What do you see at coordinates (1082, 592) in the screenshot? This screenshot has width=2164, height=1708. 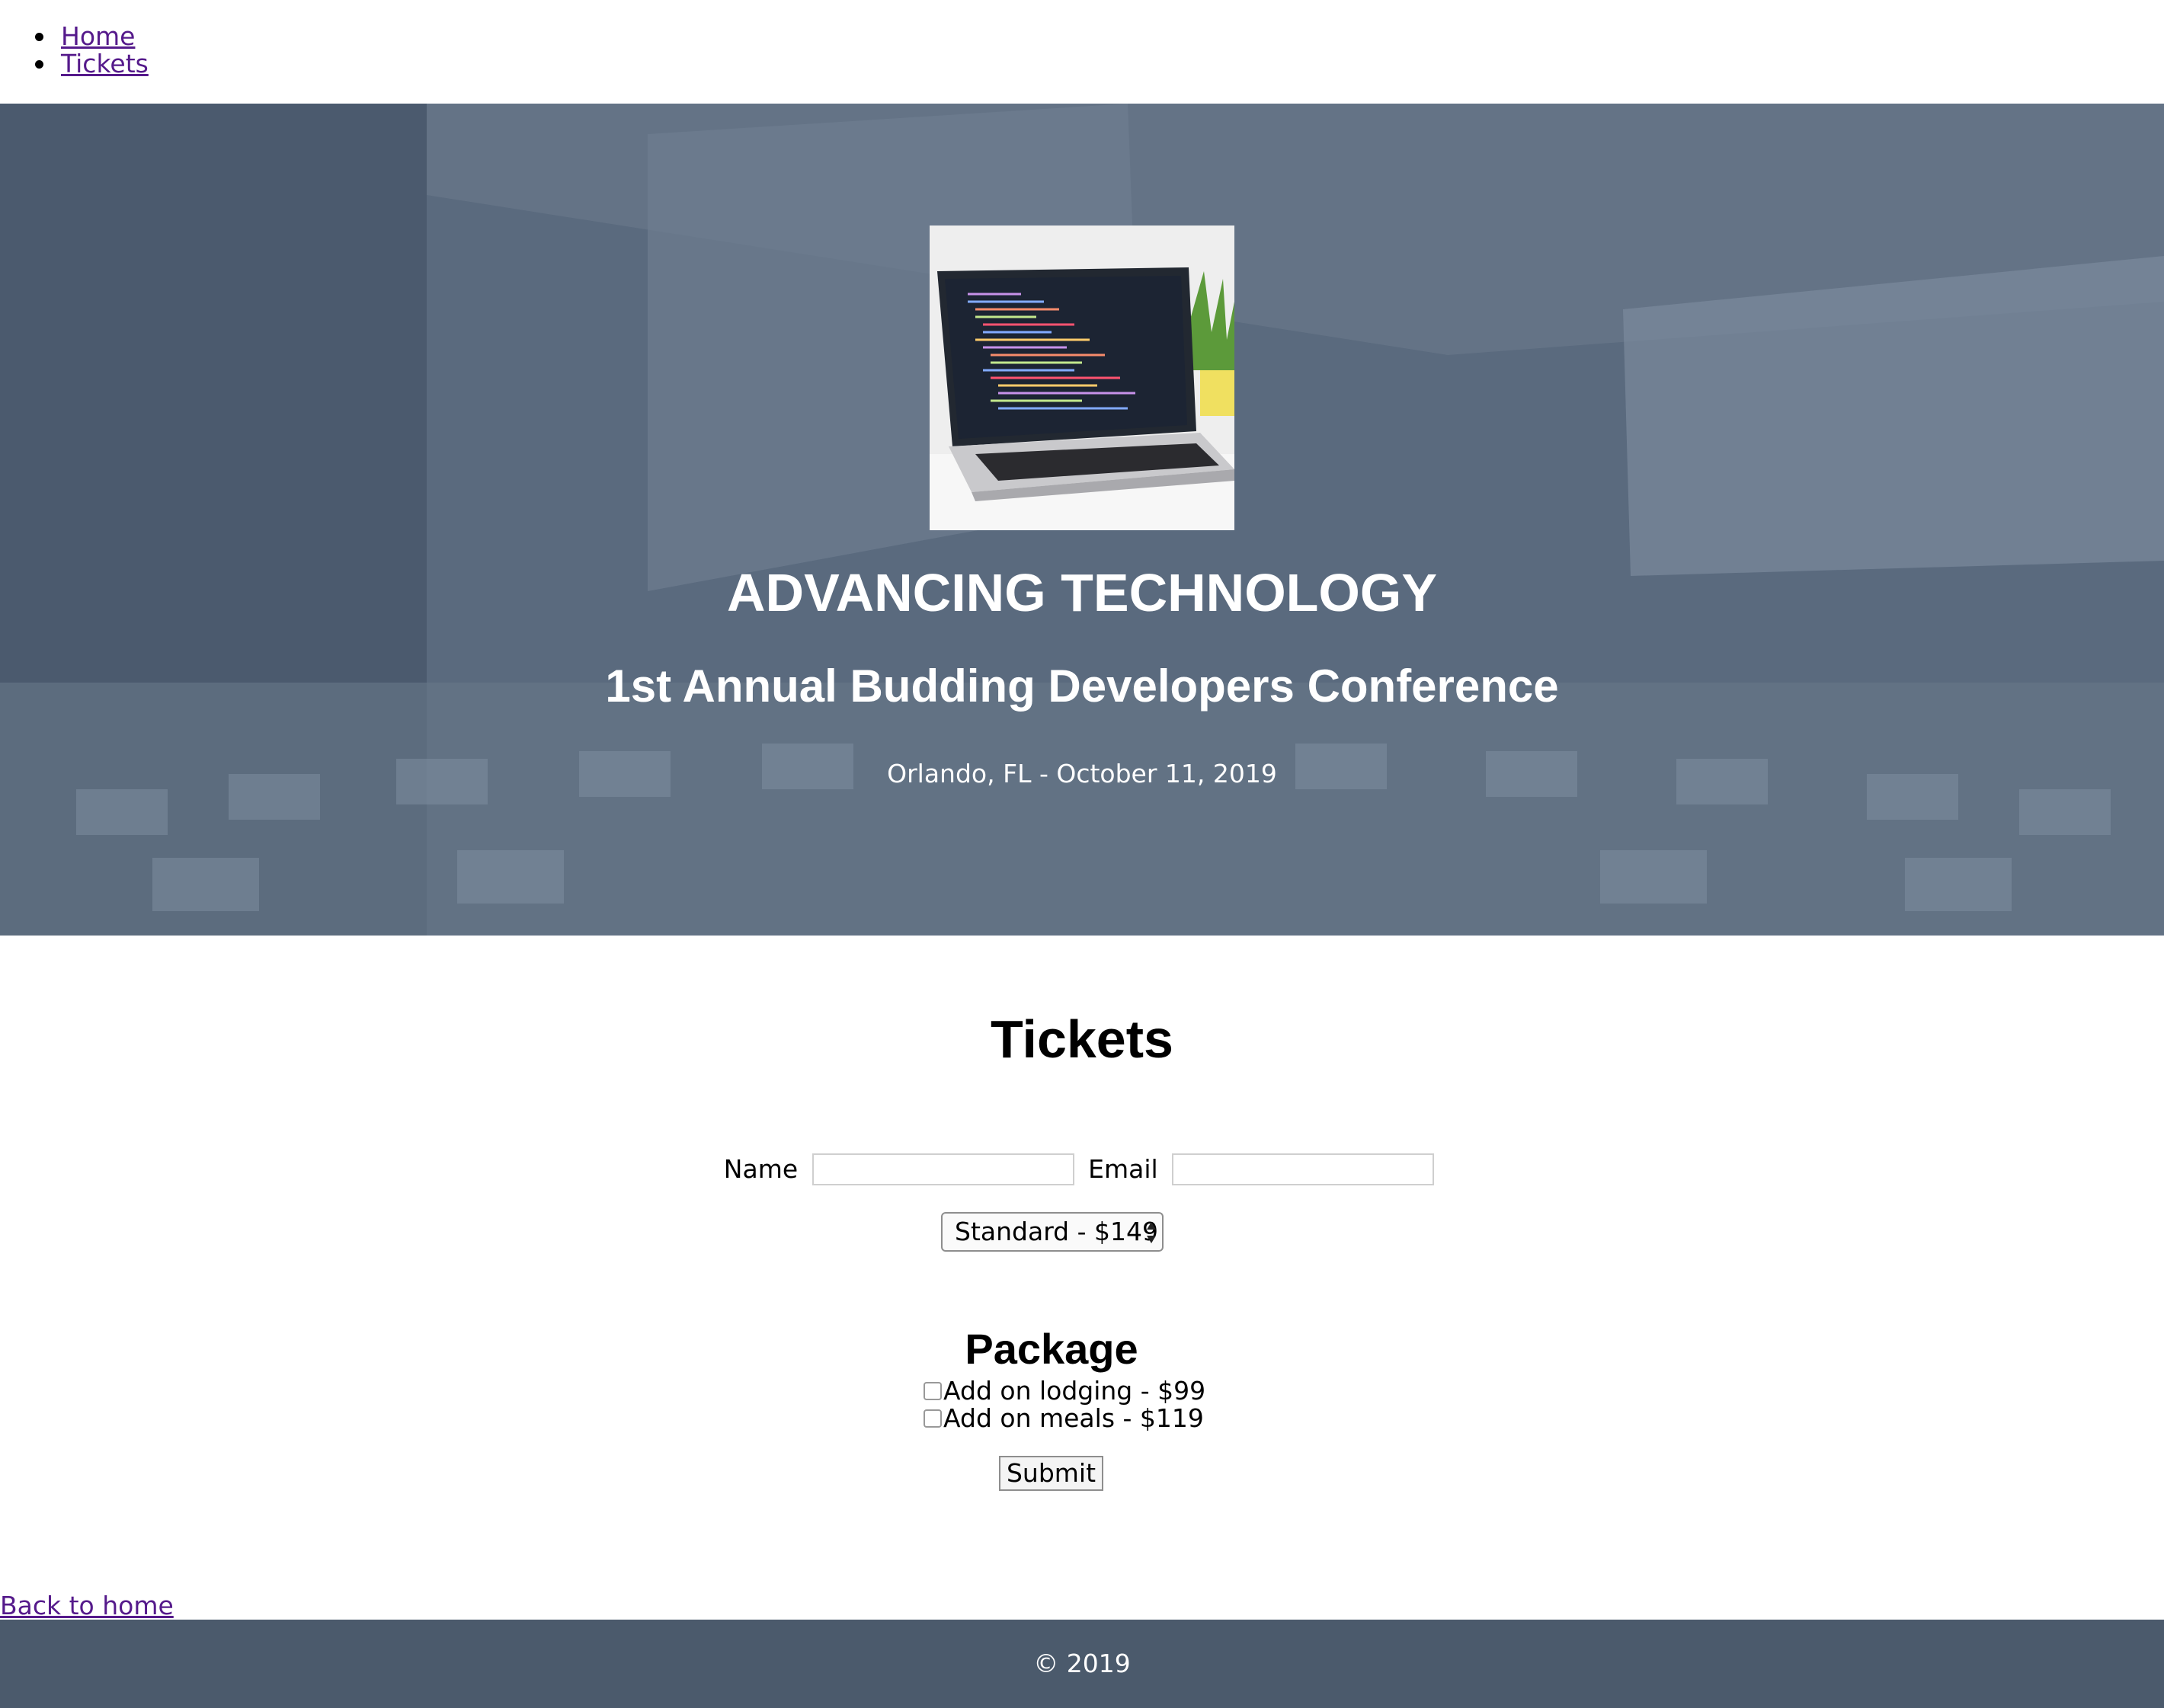 I see `hero-title: ADVANCING TECHNOLOGY` at bounding box center [1082, 592].